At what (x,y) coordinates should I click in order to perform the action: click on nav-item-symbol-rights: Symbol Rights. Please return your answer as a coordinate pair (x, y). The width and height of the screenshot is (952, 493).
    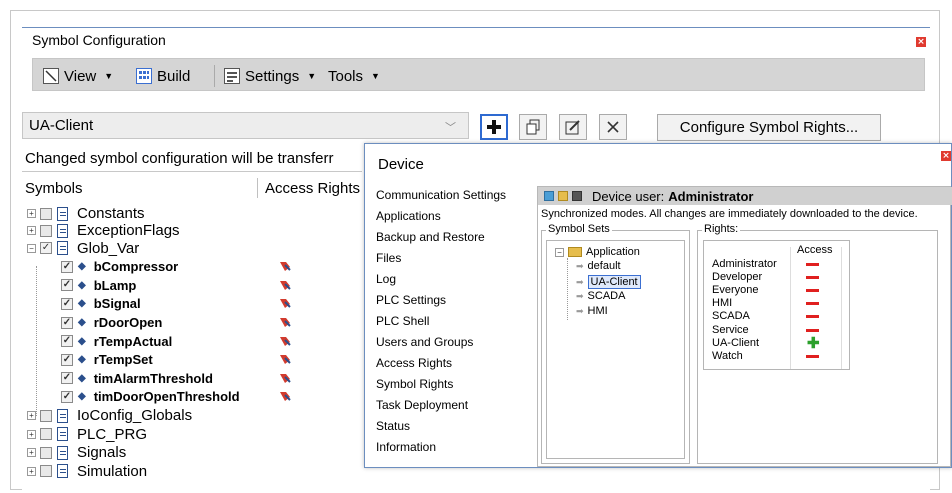
    Looking at the image, I should click on (414, 384).